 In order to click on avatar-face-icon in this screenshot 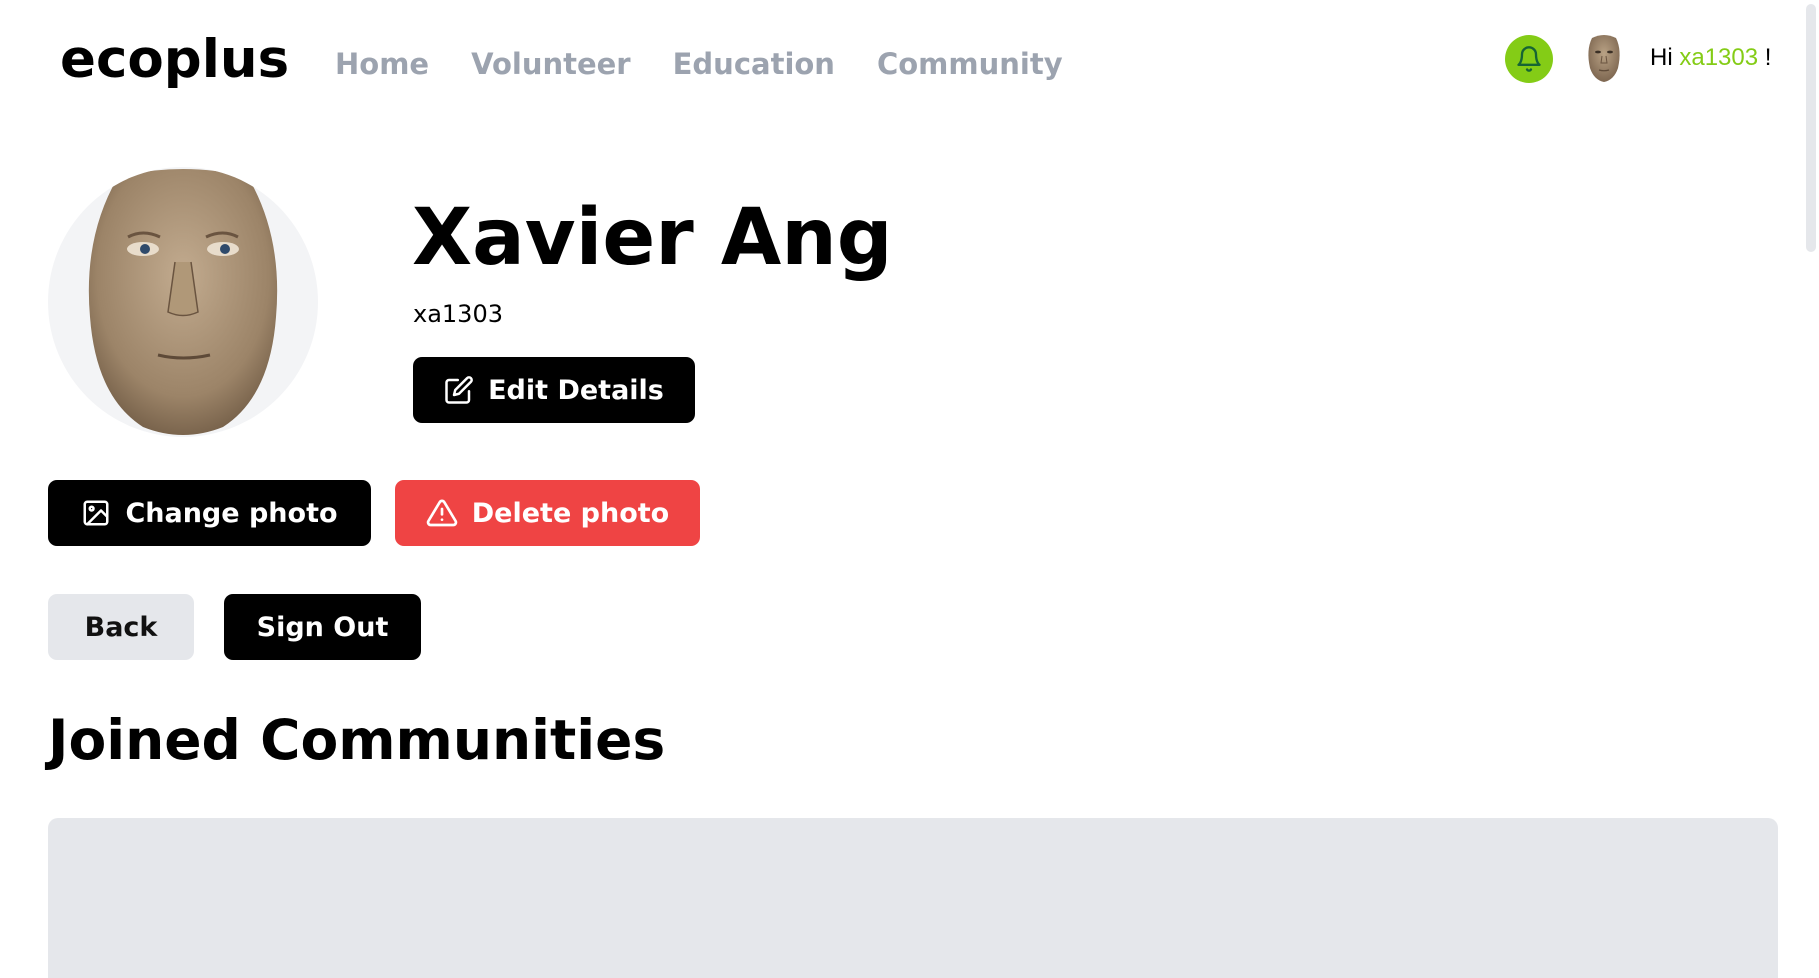, I will do `click(1604, 58)`.